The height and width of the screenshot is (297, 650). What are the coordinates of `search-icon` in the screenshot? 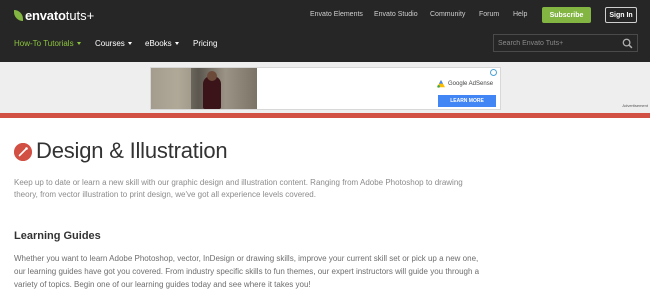 It's located at (627, 43).